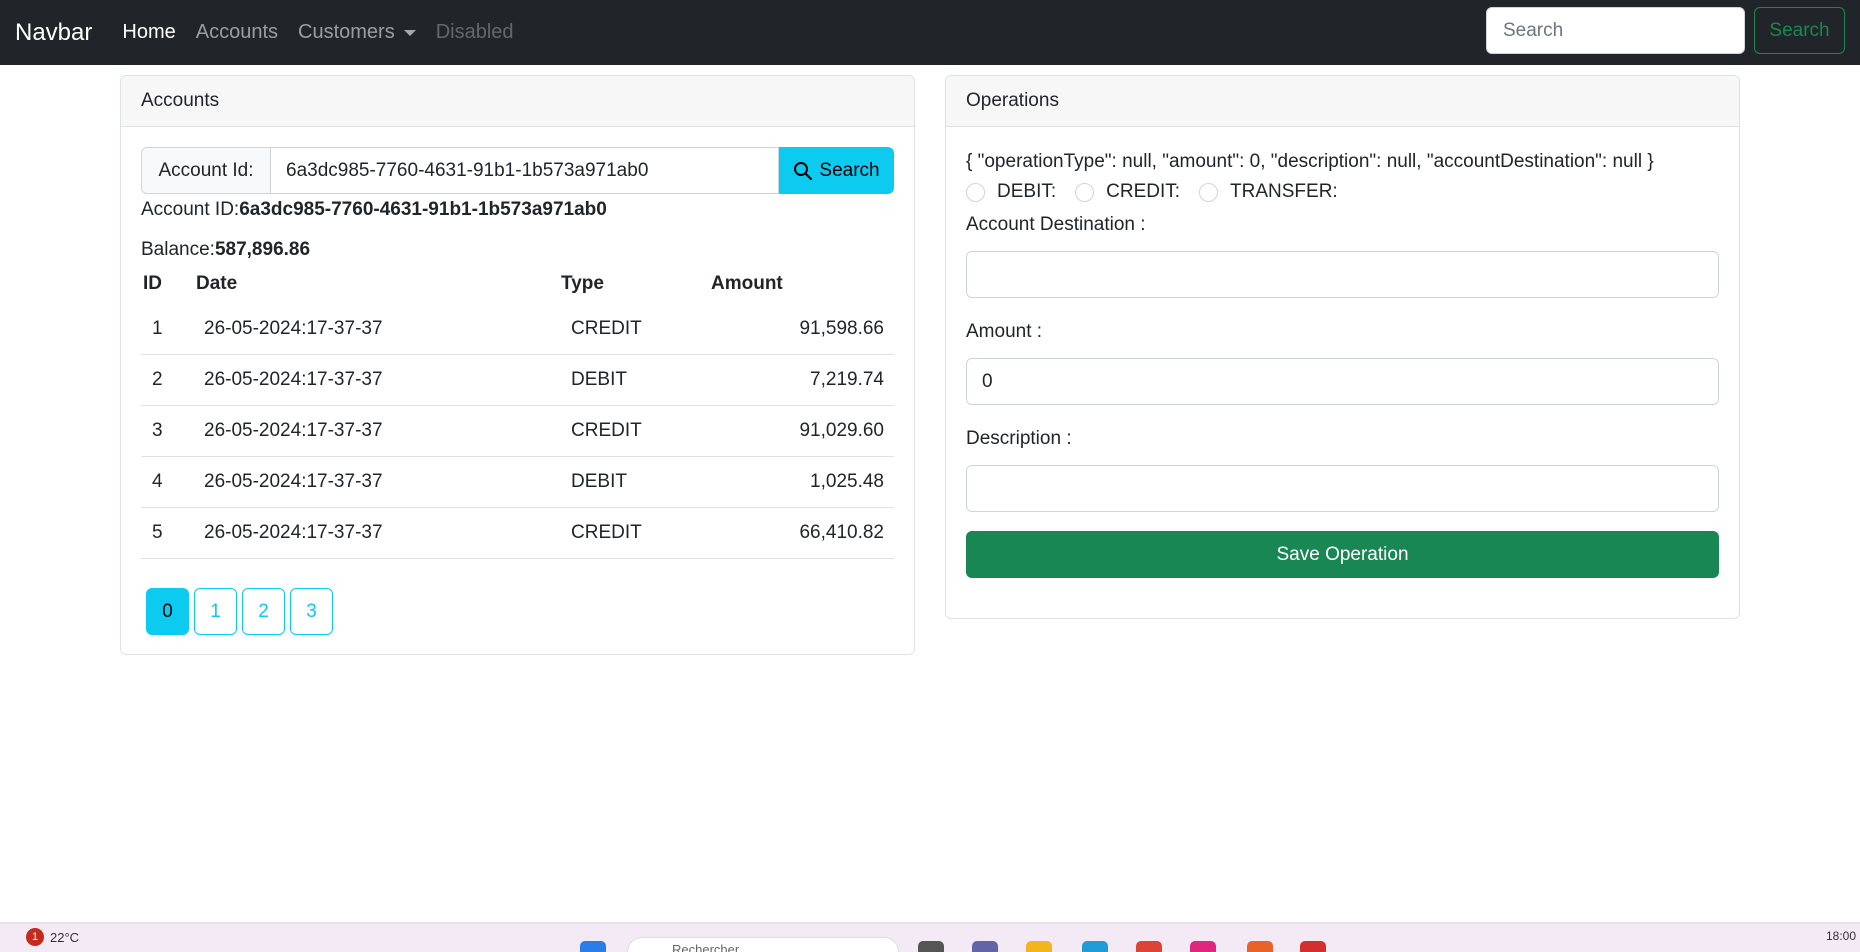 The height and width of the screenshot is (952, 1860). I want to click on nav-dropdown-customers-label: Customers, so click(346, 32).